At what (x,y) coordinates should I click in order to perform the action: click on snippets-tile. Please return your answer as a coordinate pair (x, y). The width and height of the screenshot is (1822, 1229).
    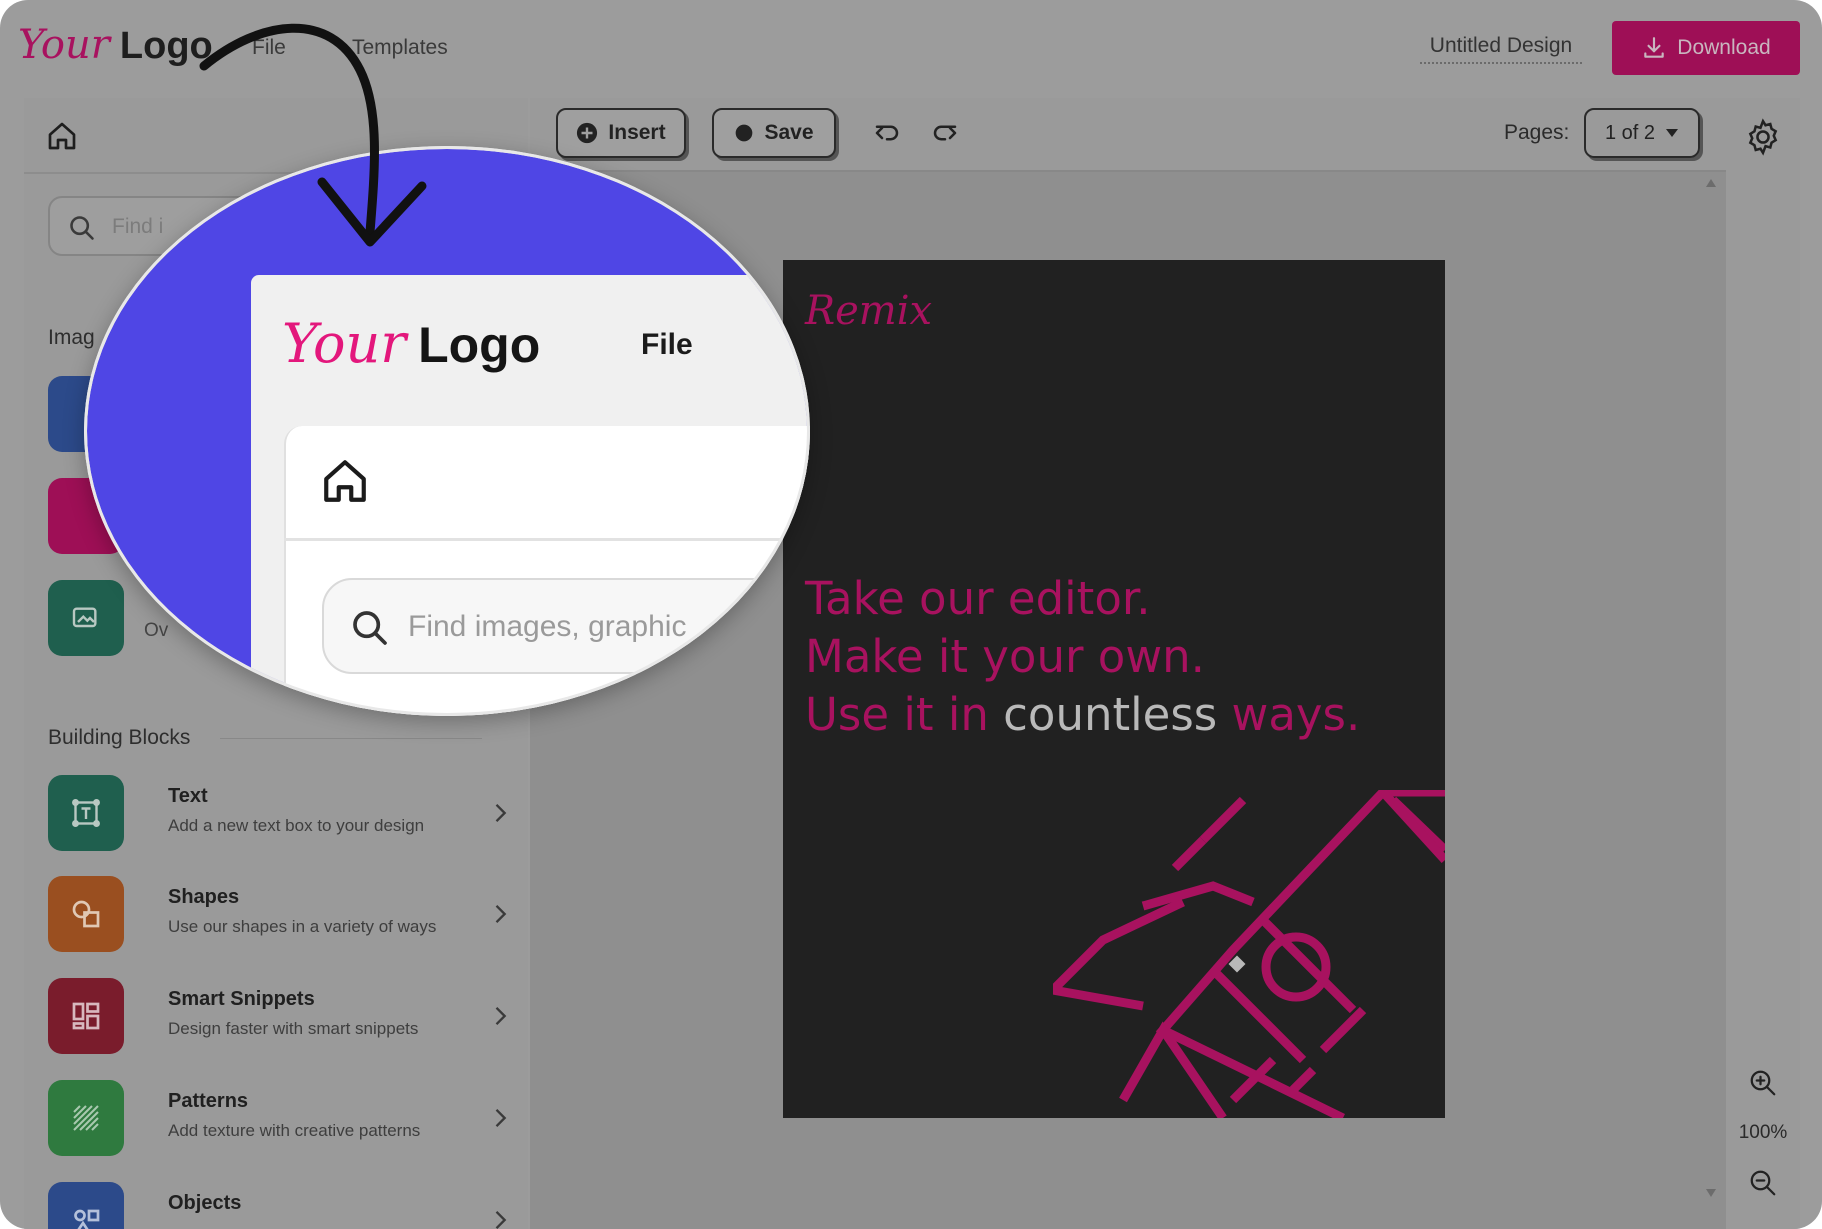
    Looking at the image, I should click on (86, 1016).